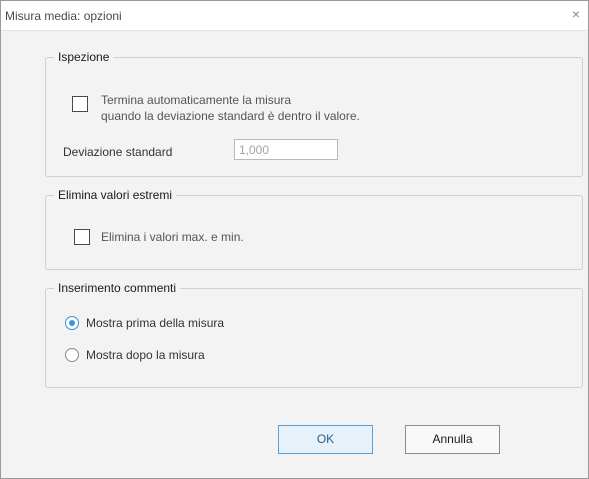  Describe the element at coordinates (294, 16) in the screenshot. I see `title-bar: Misura media: opzioni ×` at that location.